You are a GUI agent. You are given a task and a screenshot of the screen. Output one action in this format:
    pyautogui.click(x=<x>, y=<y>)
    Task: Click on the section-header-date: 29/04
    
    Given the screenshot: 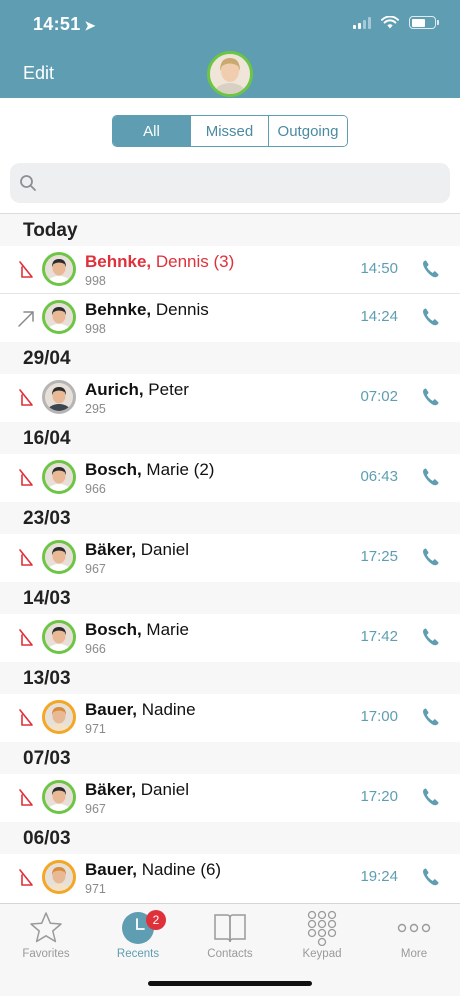 What is the action you would take?
    pyautogui.click(x=230, y=358)
    